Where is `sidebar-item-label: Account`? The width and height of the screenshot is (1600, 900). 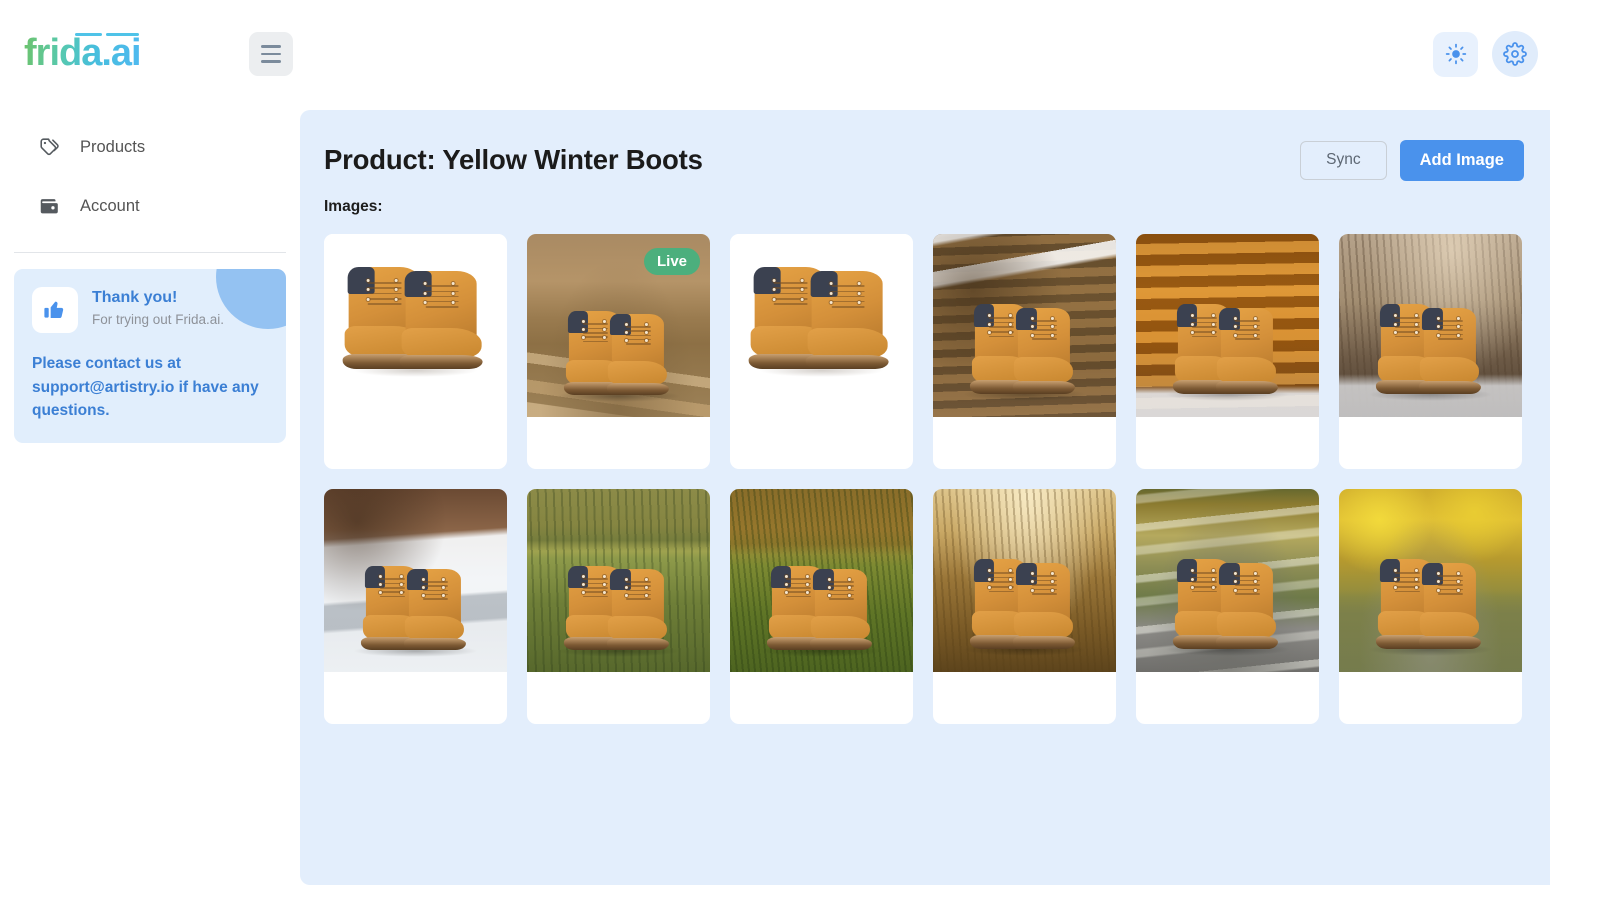
sidebar-item-label: Account is located at coordinates (110, 205).